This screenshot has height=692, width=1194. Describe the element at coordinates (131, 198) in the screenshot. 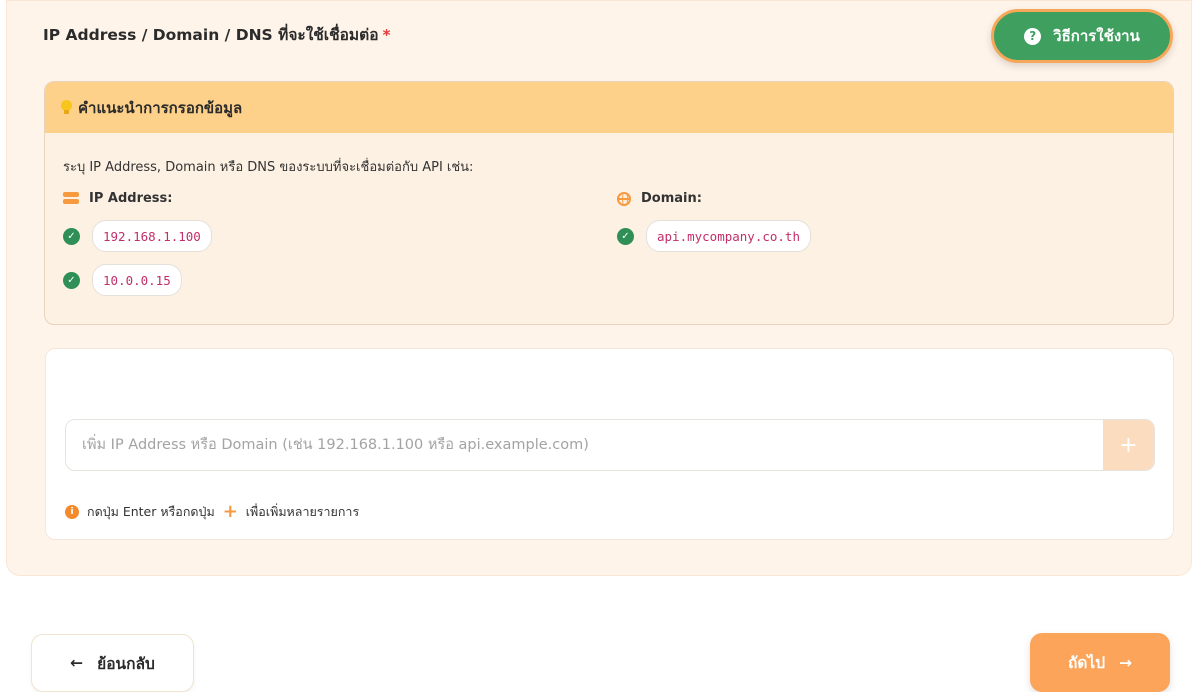

I see `ip-column-label: IP Address:` at that location.